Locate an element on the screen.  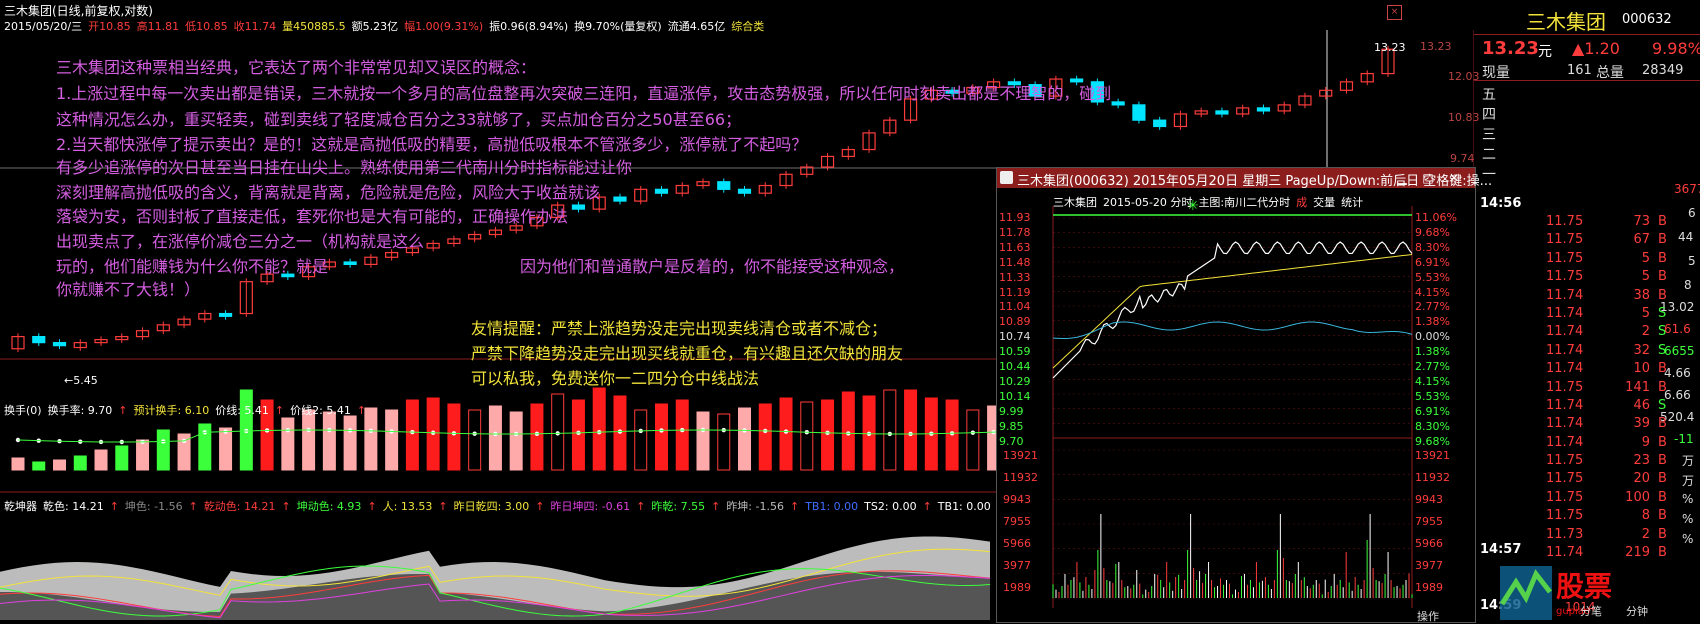
axis-tick: 11932 is located at coordinates (1020, 477).